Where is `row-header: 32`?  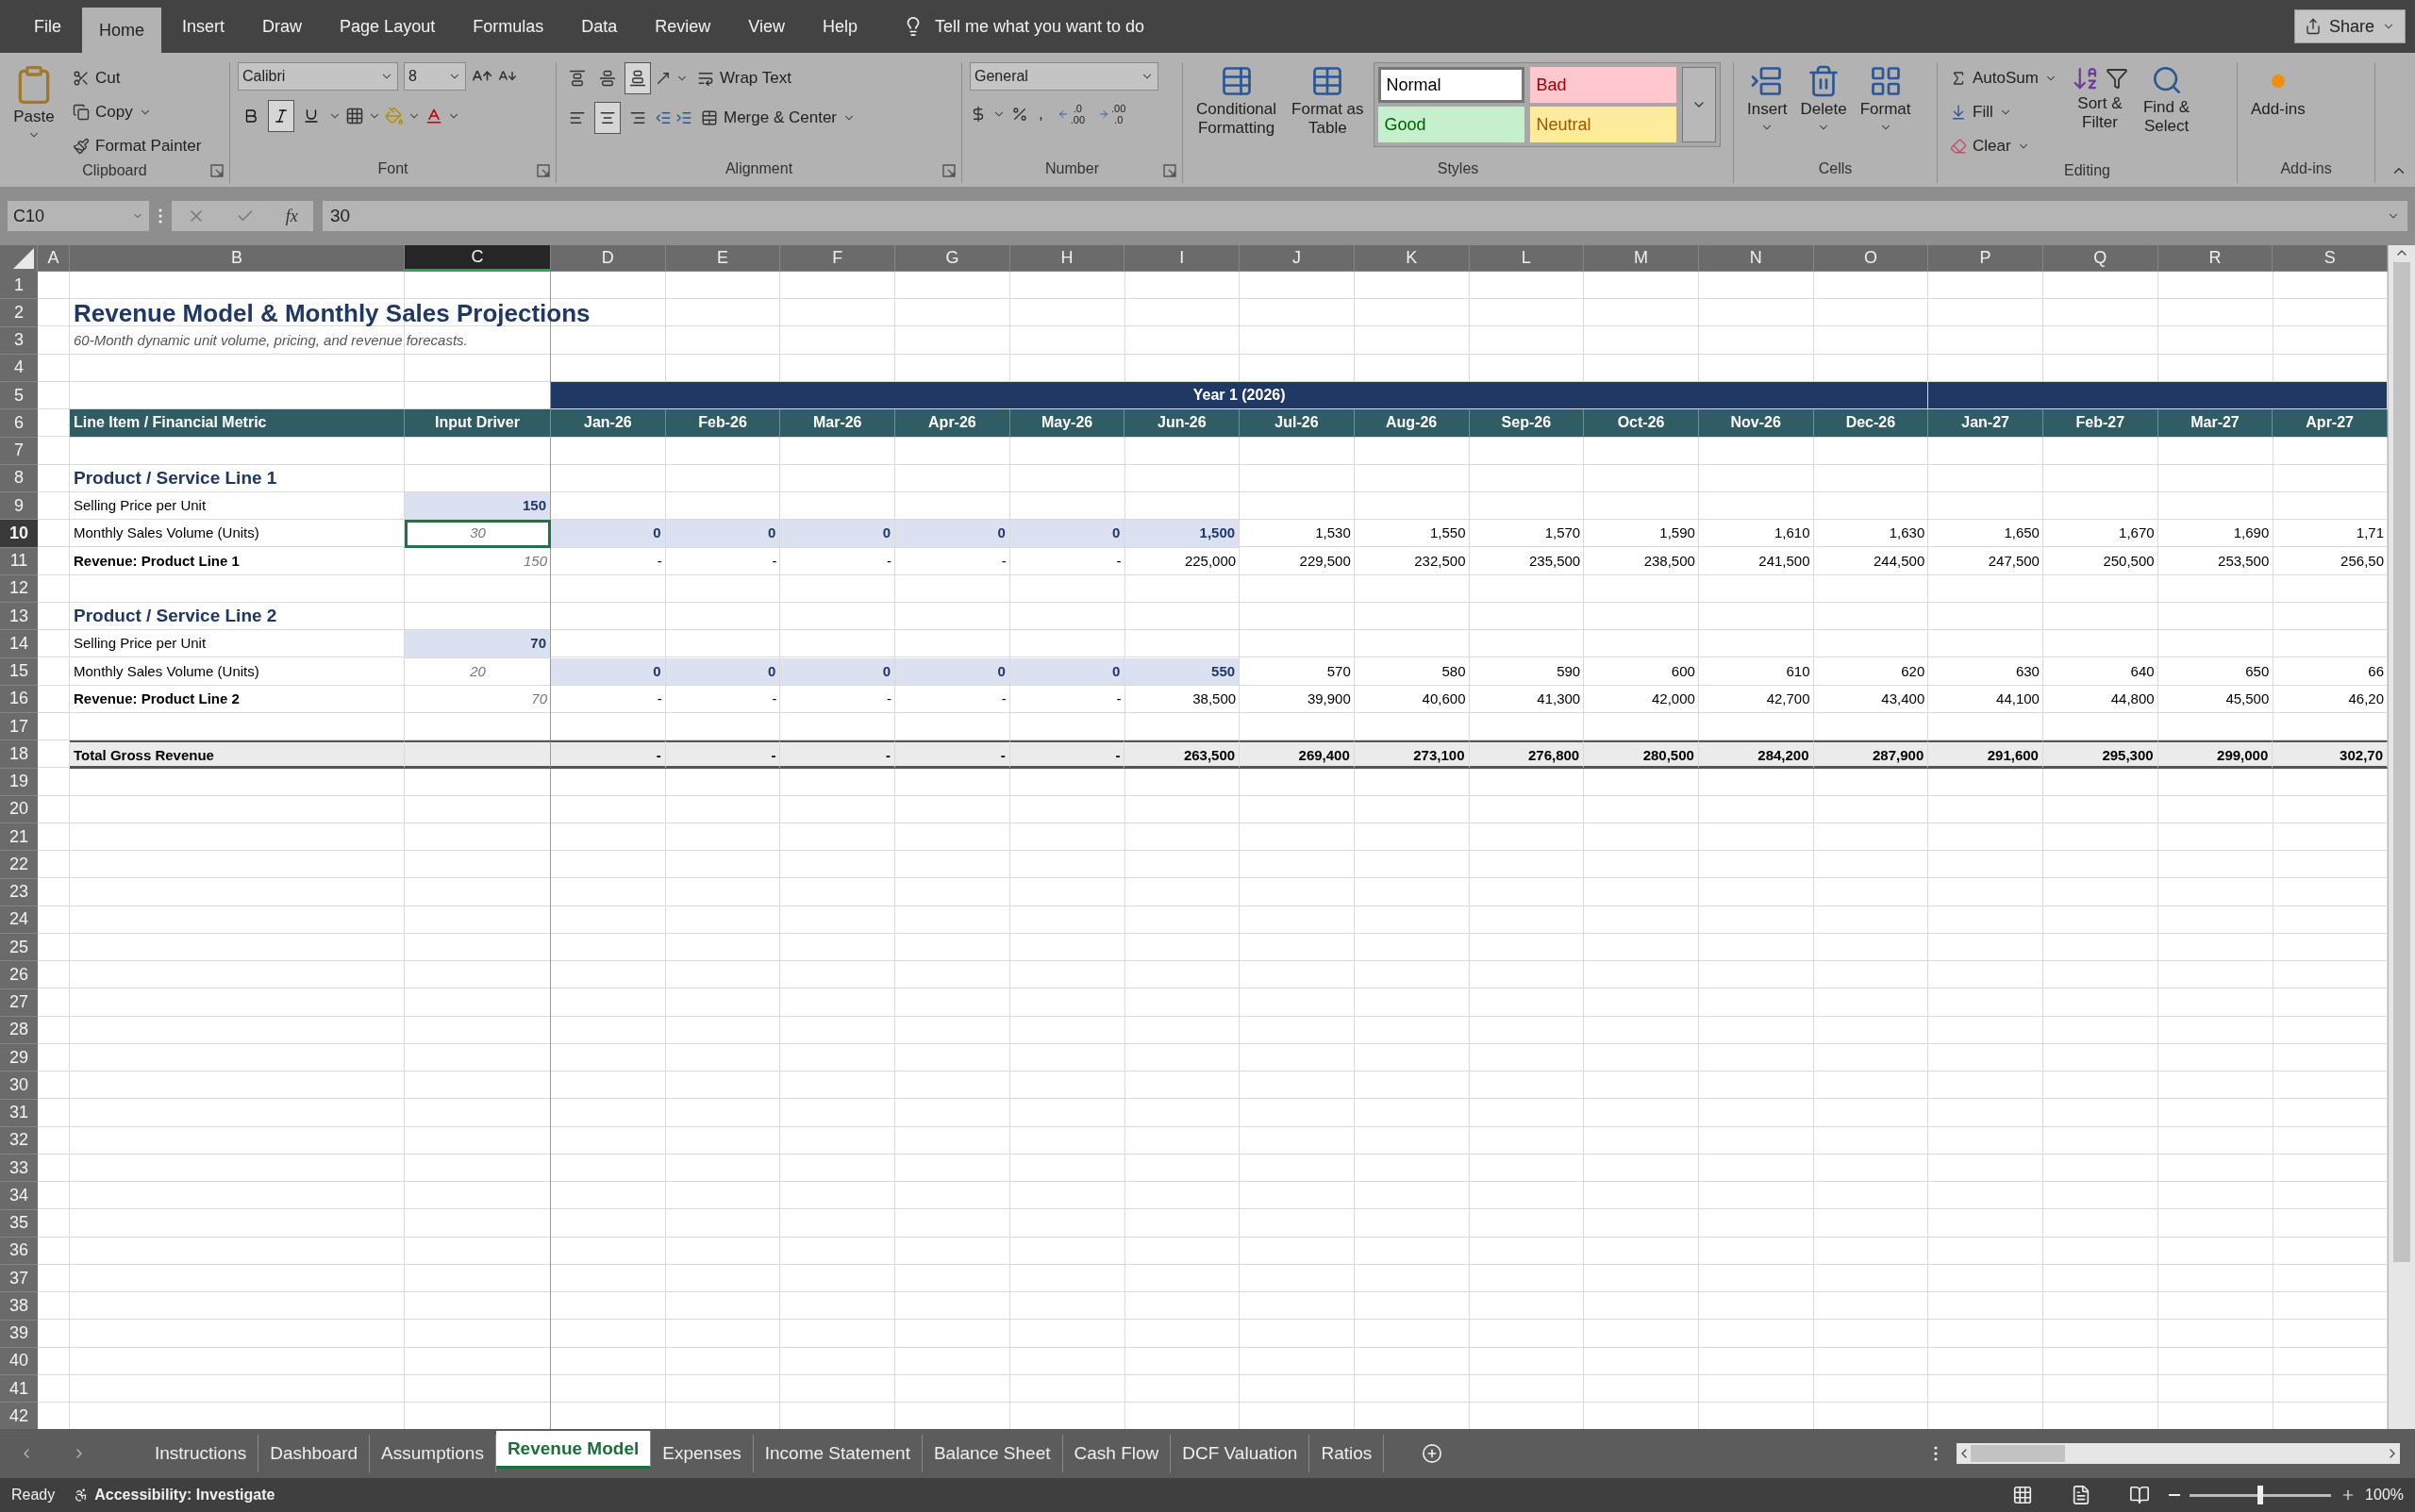 row-header: 32 is located at coordinates (19, 1140).